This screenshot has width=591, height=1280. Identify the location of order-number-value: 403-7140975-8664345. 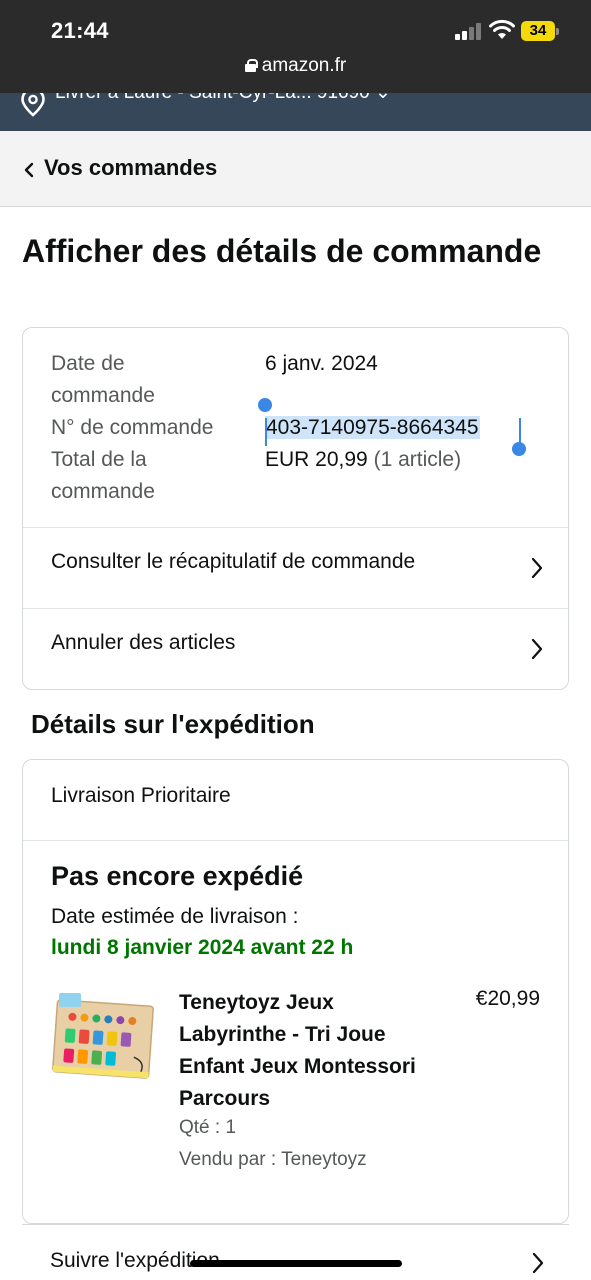
(372, 428).